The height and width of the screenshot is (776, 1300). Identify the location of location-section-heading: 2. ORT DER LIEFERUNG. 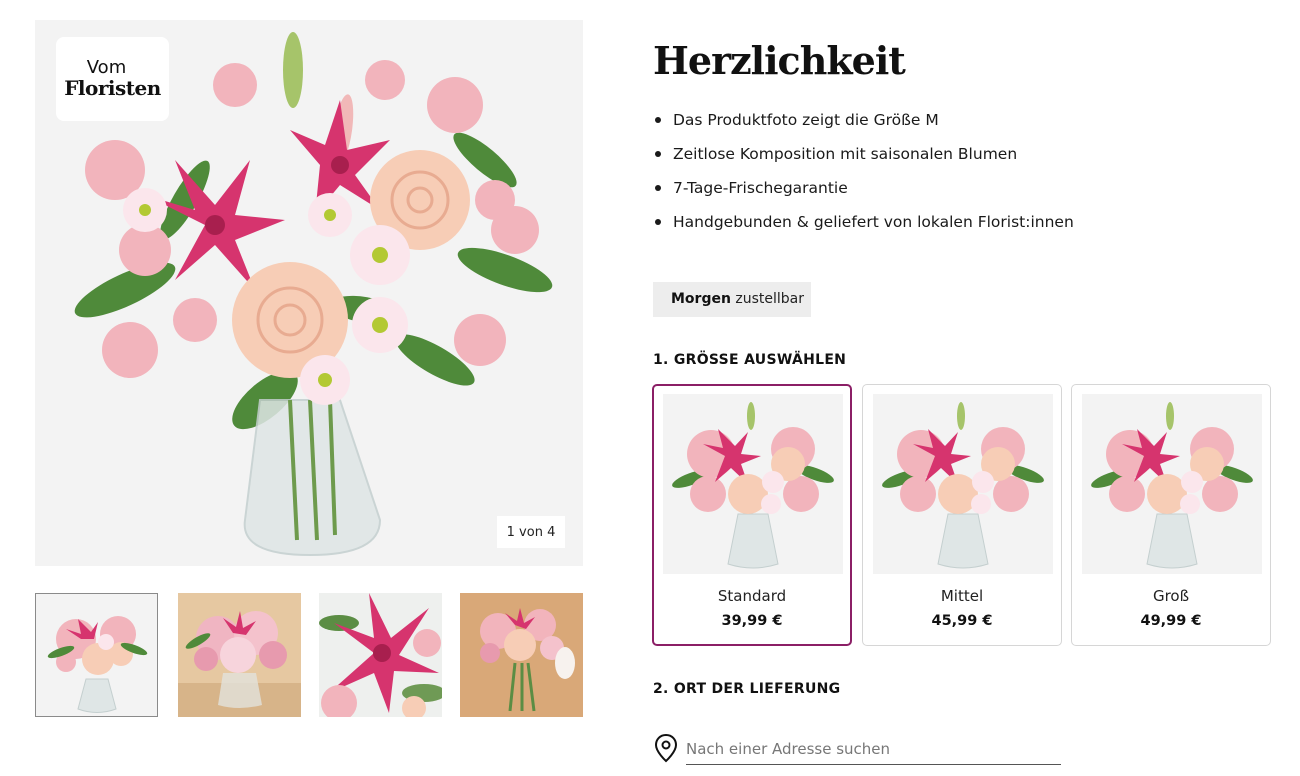
(747, 689).